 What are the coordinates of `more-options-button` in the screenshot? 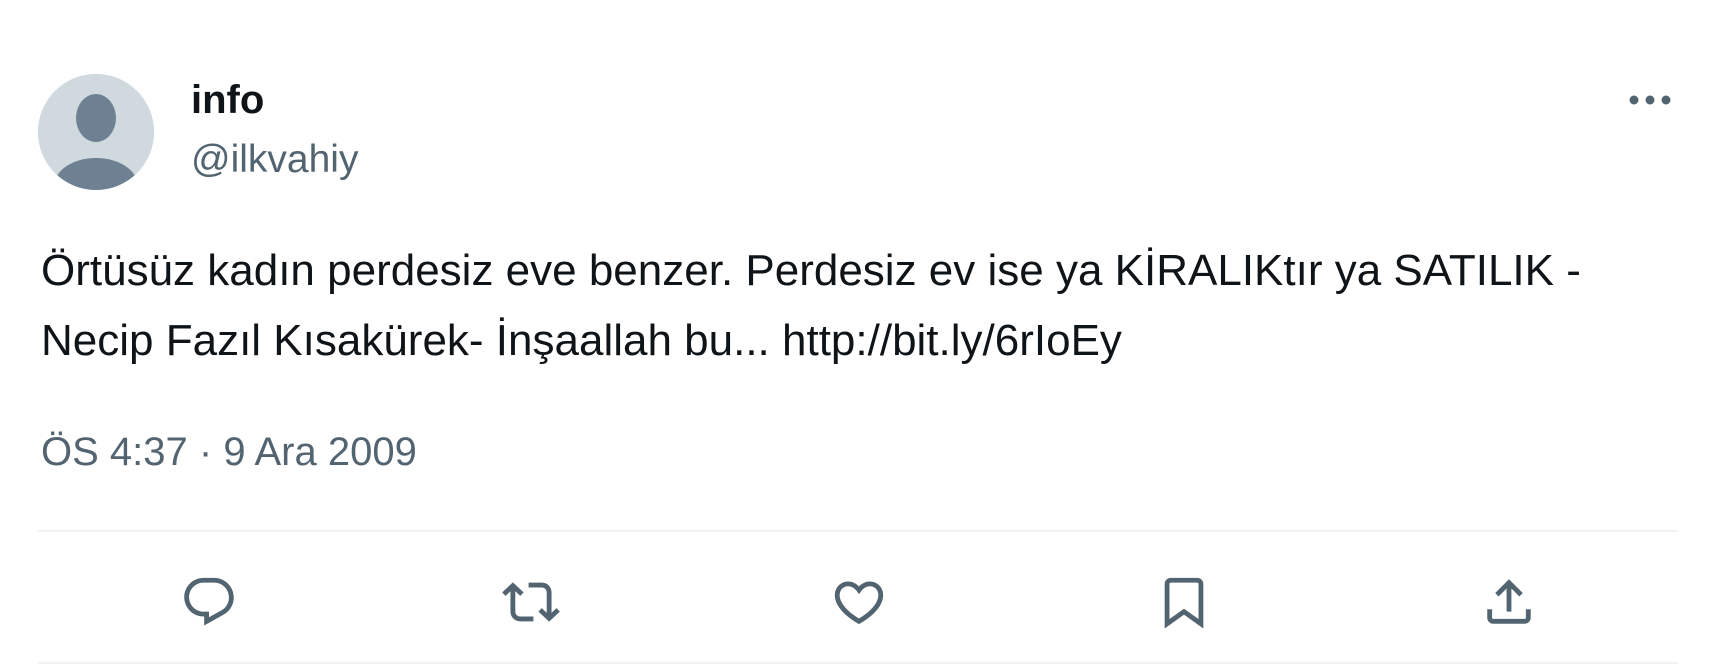 It's located at (1650, 100).